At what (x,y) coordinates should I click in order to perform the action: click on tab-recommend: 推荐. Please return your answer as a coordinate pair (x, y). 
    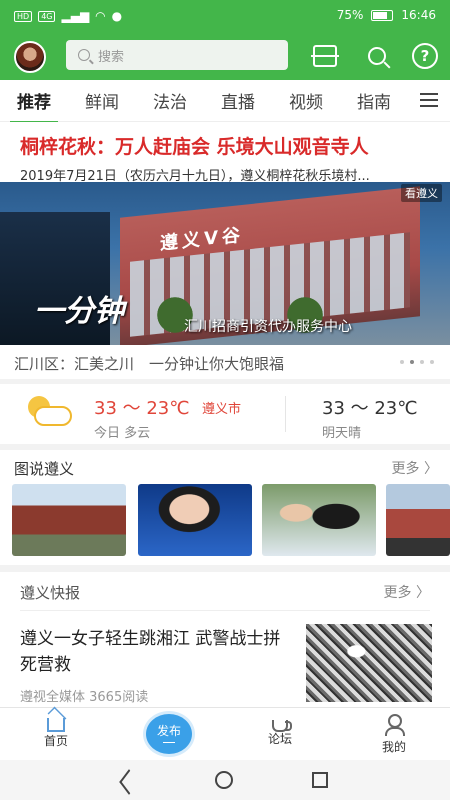
    Looking at the image, I should click on (34, 106).